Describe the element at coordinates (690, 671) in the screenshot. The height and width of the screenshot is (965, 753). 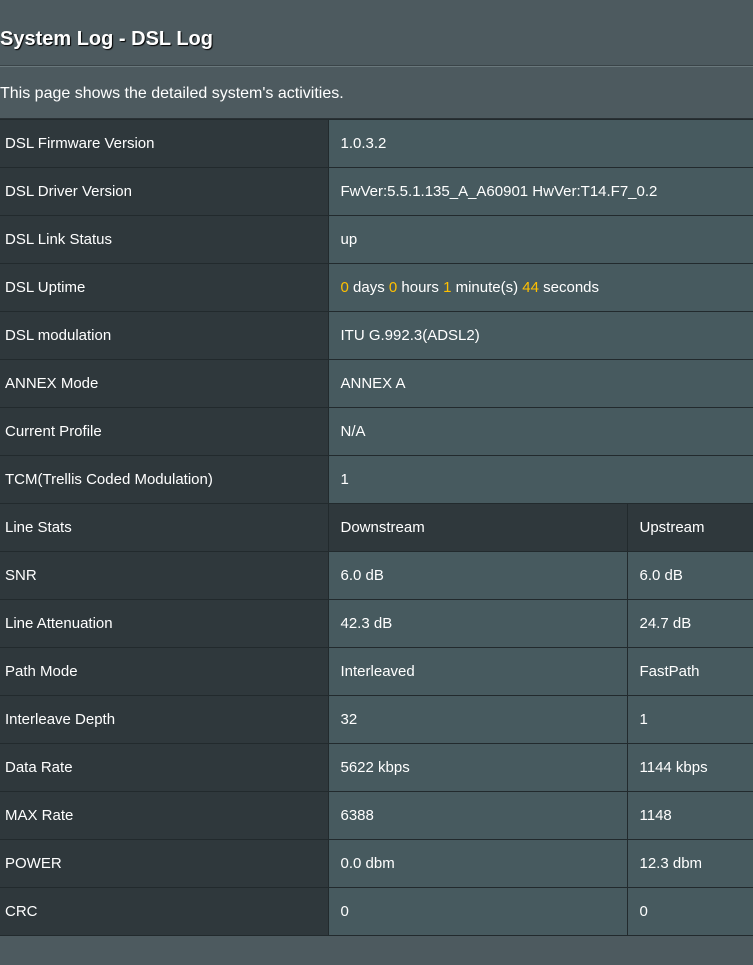
I see `path-mode-upstream: FastPath` at that location.